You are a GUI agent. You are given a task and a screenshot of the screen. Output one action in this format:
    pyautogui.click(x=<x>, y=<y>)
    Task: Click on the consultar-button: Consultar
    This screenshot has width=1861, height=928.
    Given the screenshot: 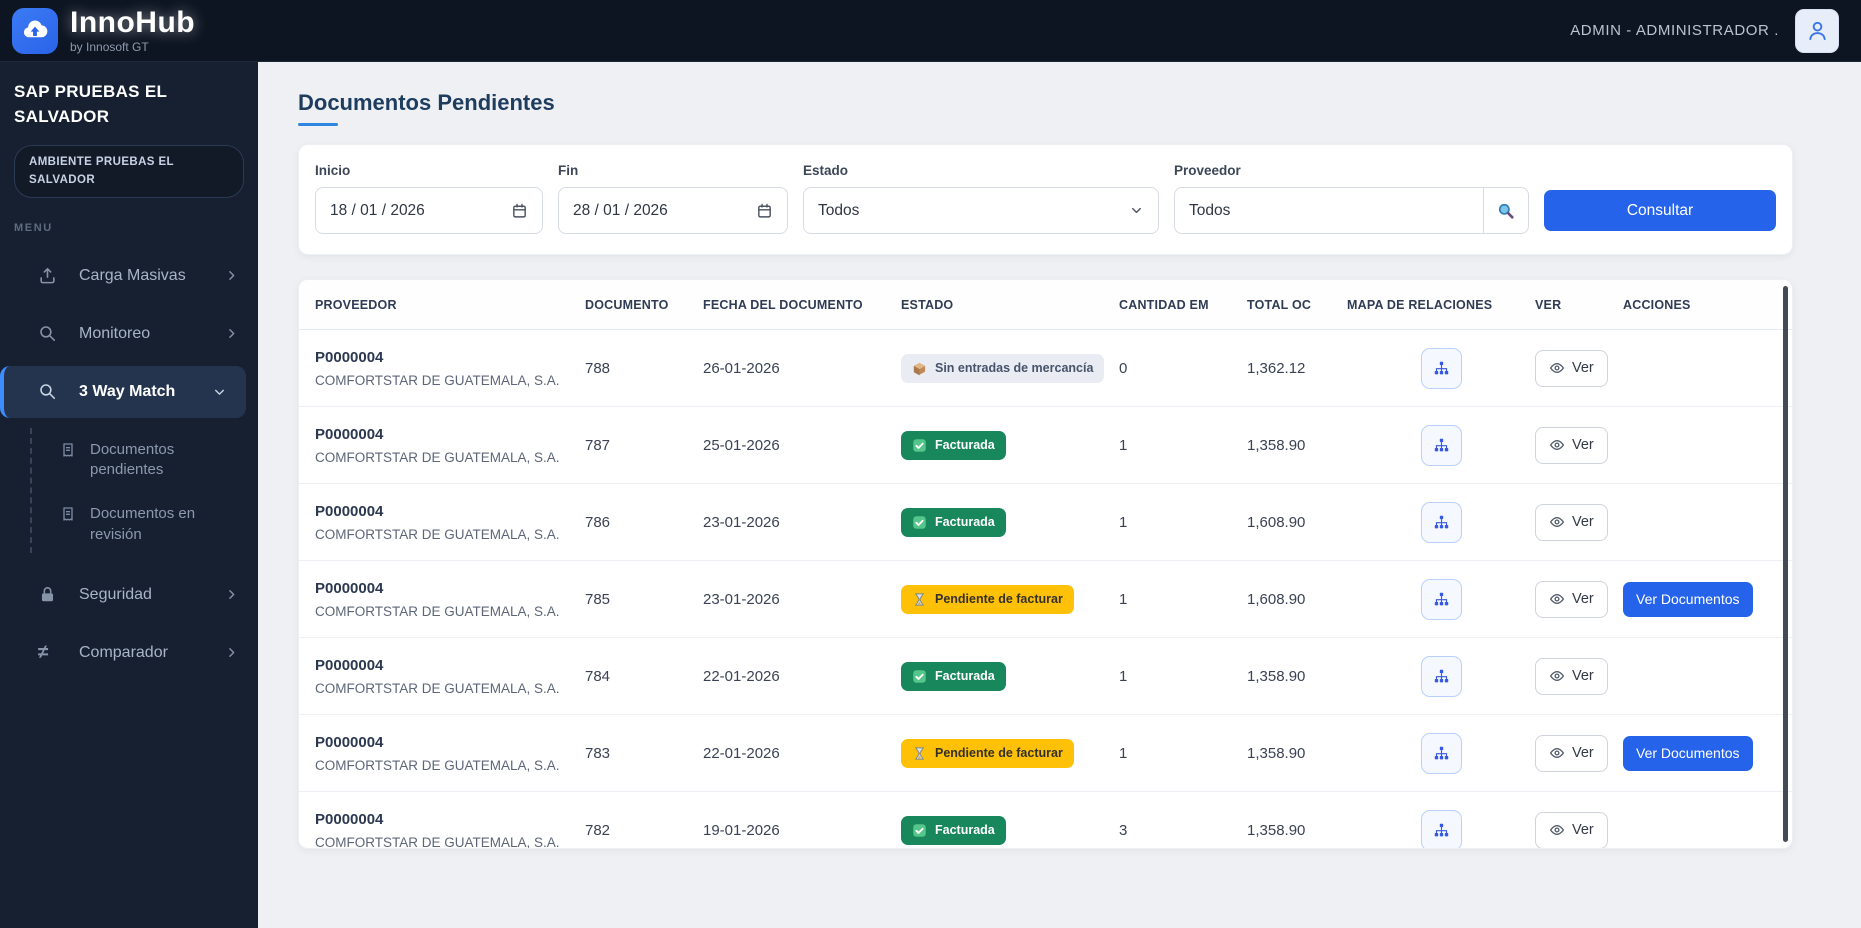 What is the action you would take?
    pyautogui.click(x=1660, y=210)
    